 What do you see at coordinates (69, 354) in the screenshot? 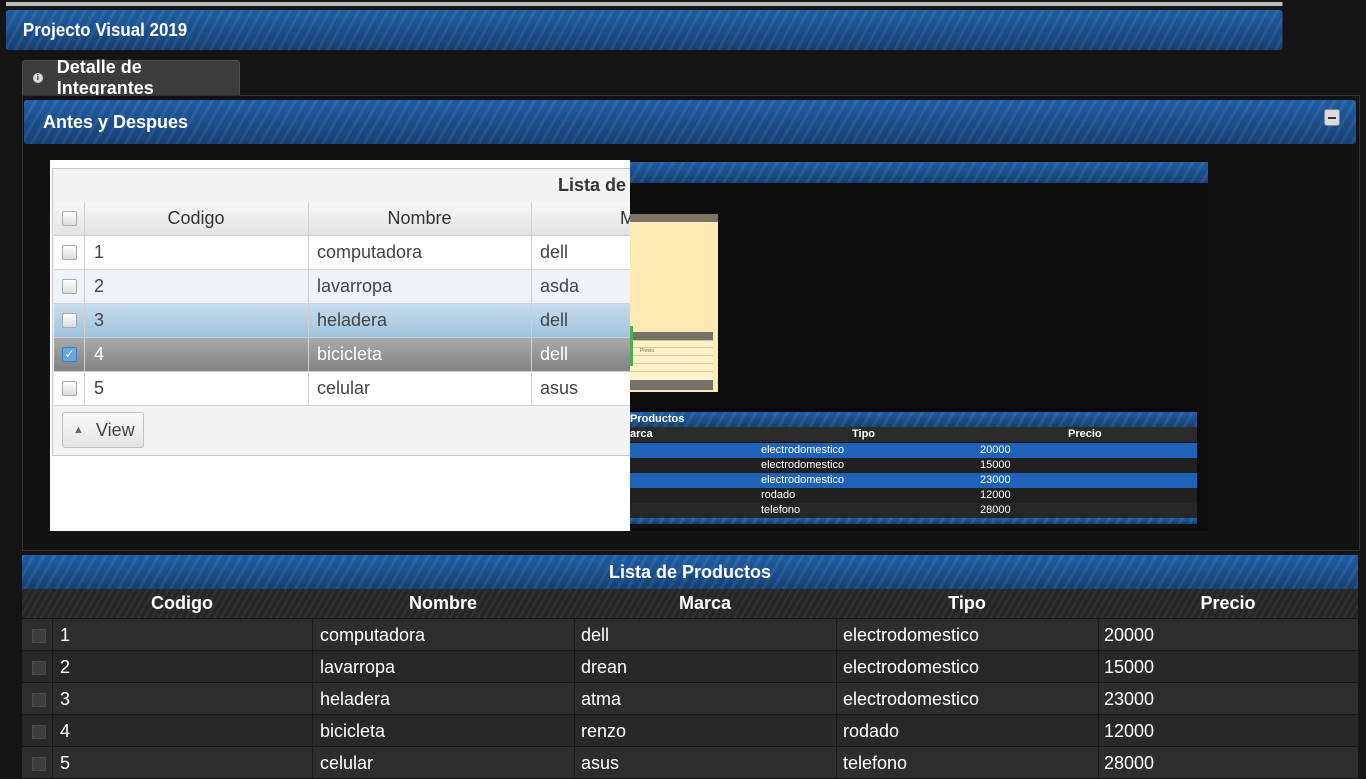
I see `checked-checkbox: ✓` at bounding box center [69, 354].